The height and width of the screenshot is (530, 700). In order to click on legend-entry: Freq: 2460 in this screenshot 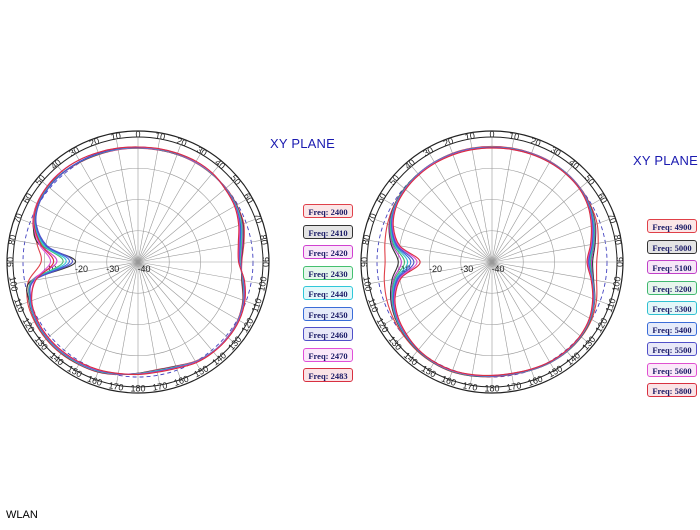, I will do `click(328, 334)`.